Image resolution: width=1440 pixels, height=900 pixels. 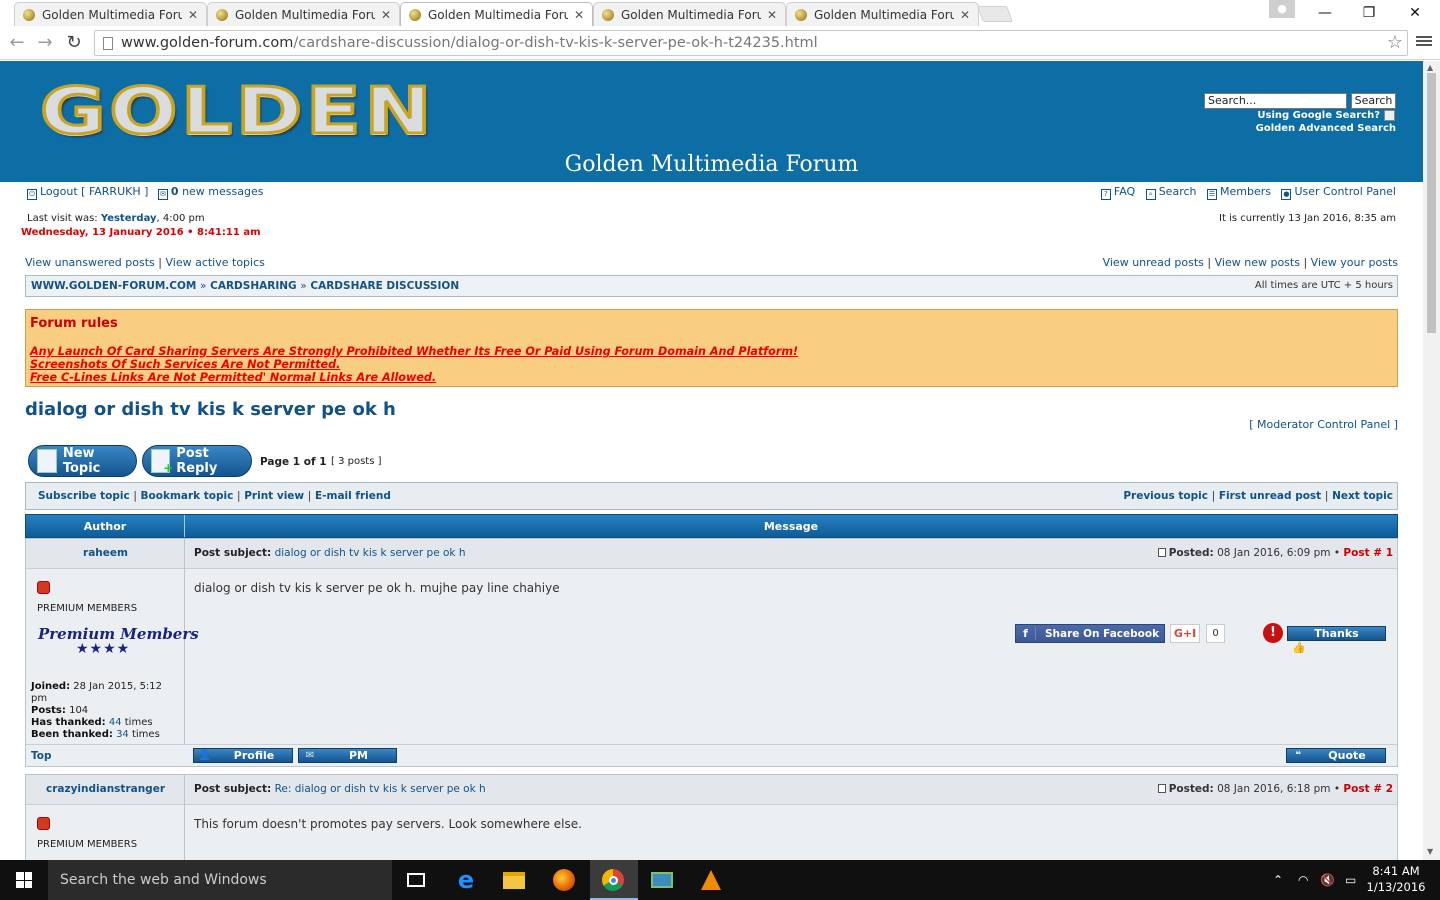 What do you see at coordinates (347, 755) in the screenshot?
I see `pm-button: ✉ PM` at bounding box center [347, 755].